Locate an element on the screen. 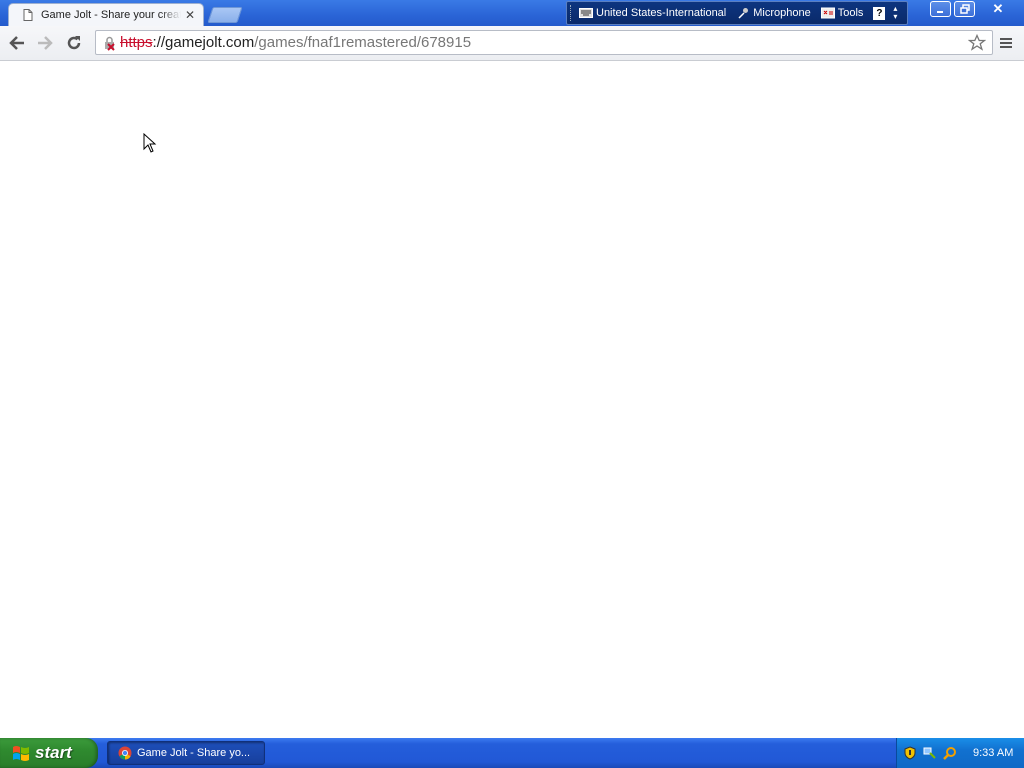 Image resolution: width=1024 pixels, height=768 pixels. browser-tab: Game Jolt - Share your creations ✕ is located at coordinates (106, 14).